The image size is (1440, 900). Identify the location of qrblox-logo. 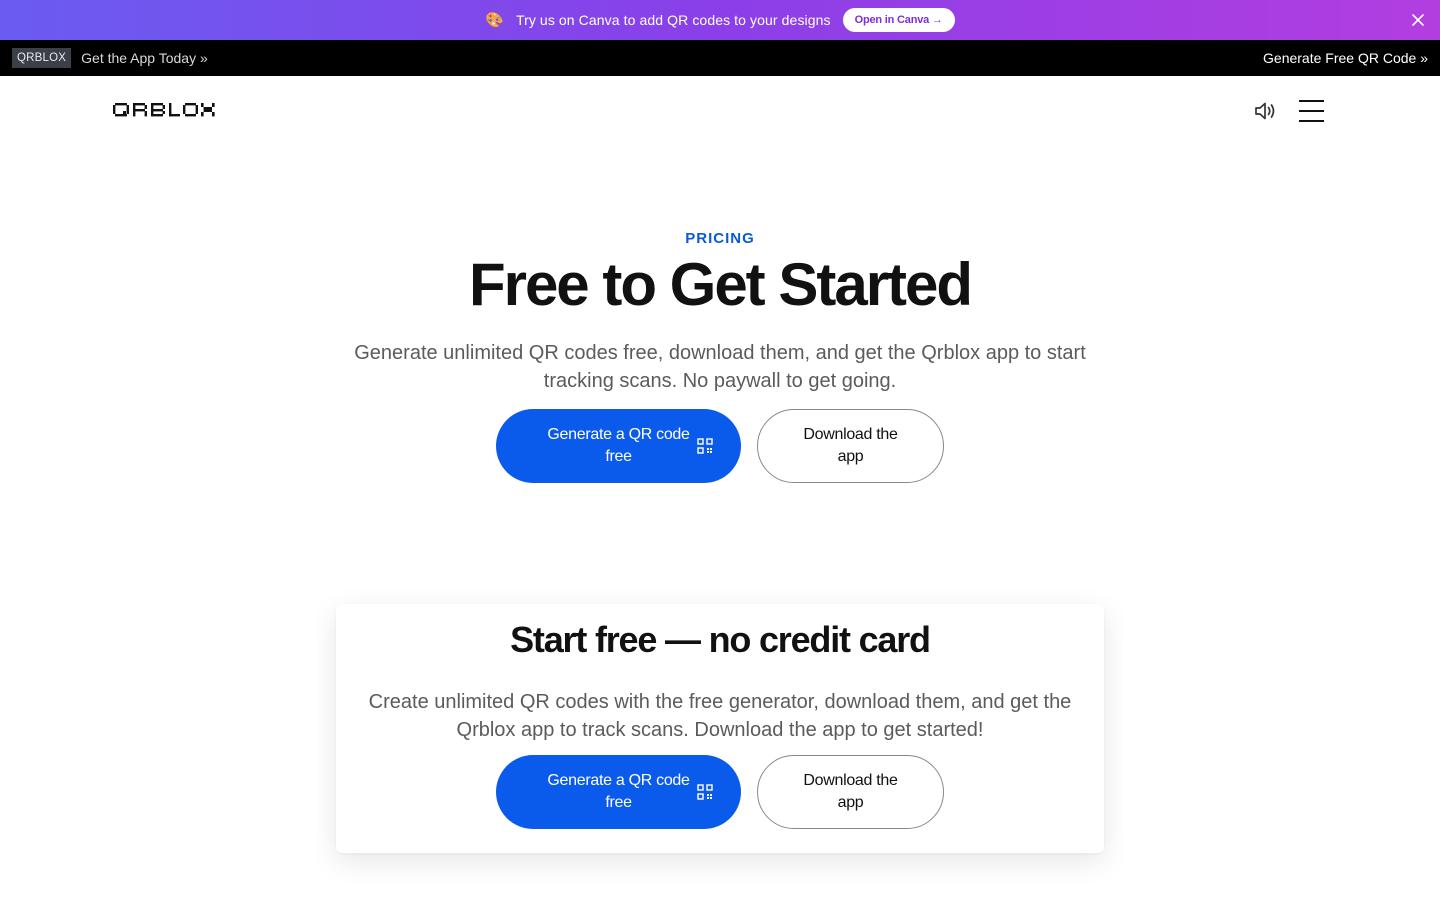
(164, 110).